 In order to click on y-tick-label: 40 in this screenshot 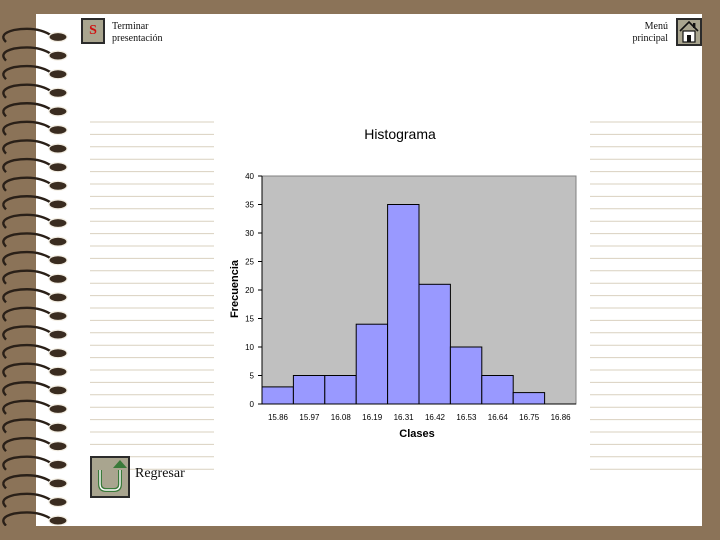, I will do `click(249, 176)`.